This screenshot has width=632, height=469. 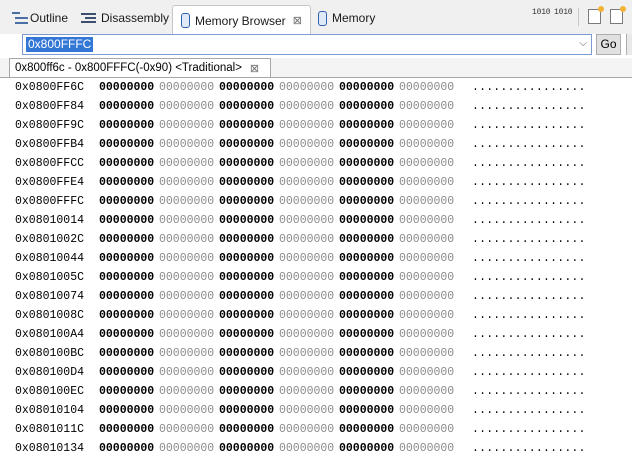 What do you see at coordinates (254, 68) in the screenshot?
I see `close-icon: ⊠` at bounding box center [254, 68].